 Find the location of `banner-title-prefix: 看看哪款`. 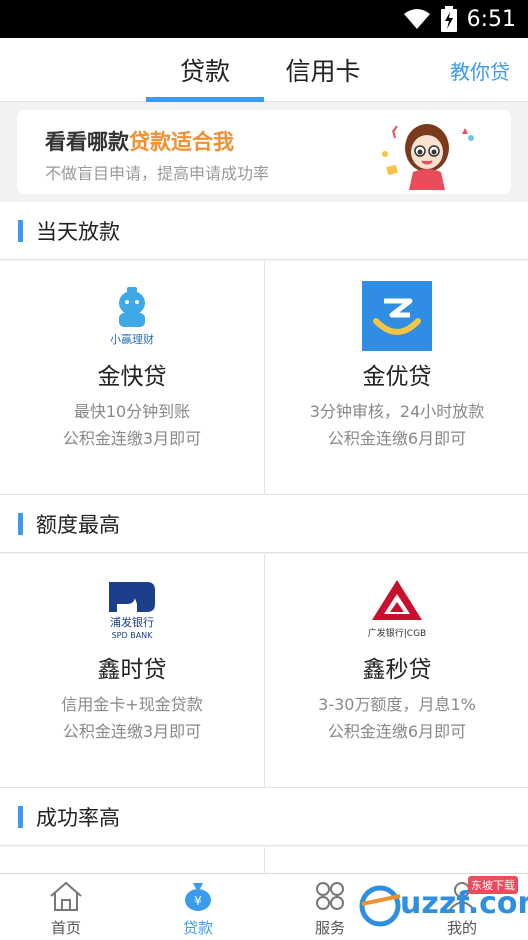

banner-title-prefix: 看看哪款 is located at coordinates (87, 142).